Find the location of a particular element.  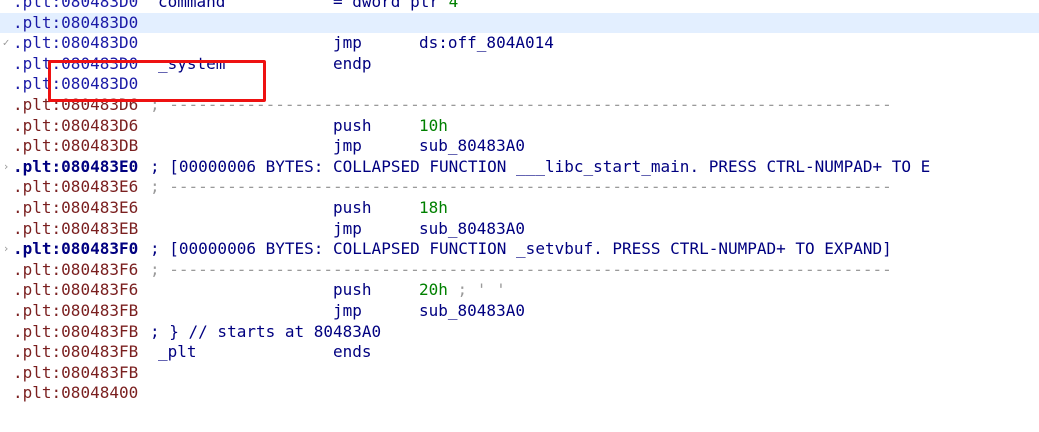

symbol-name: _plt is located at coordinates (177, 352).